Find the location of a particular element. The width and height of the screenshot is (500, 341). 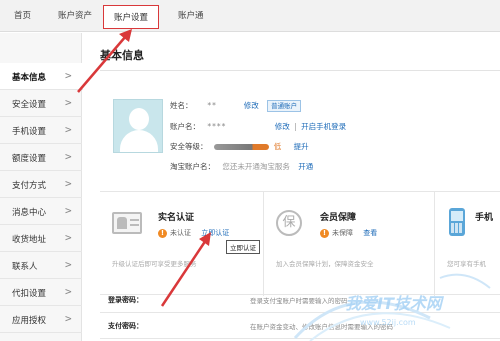

setting-label: 支付密码： is located at coordinates (125, 326).